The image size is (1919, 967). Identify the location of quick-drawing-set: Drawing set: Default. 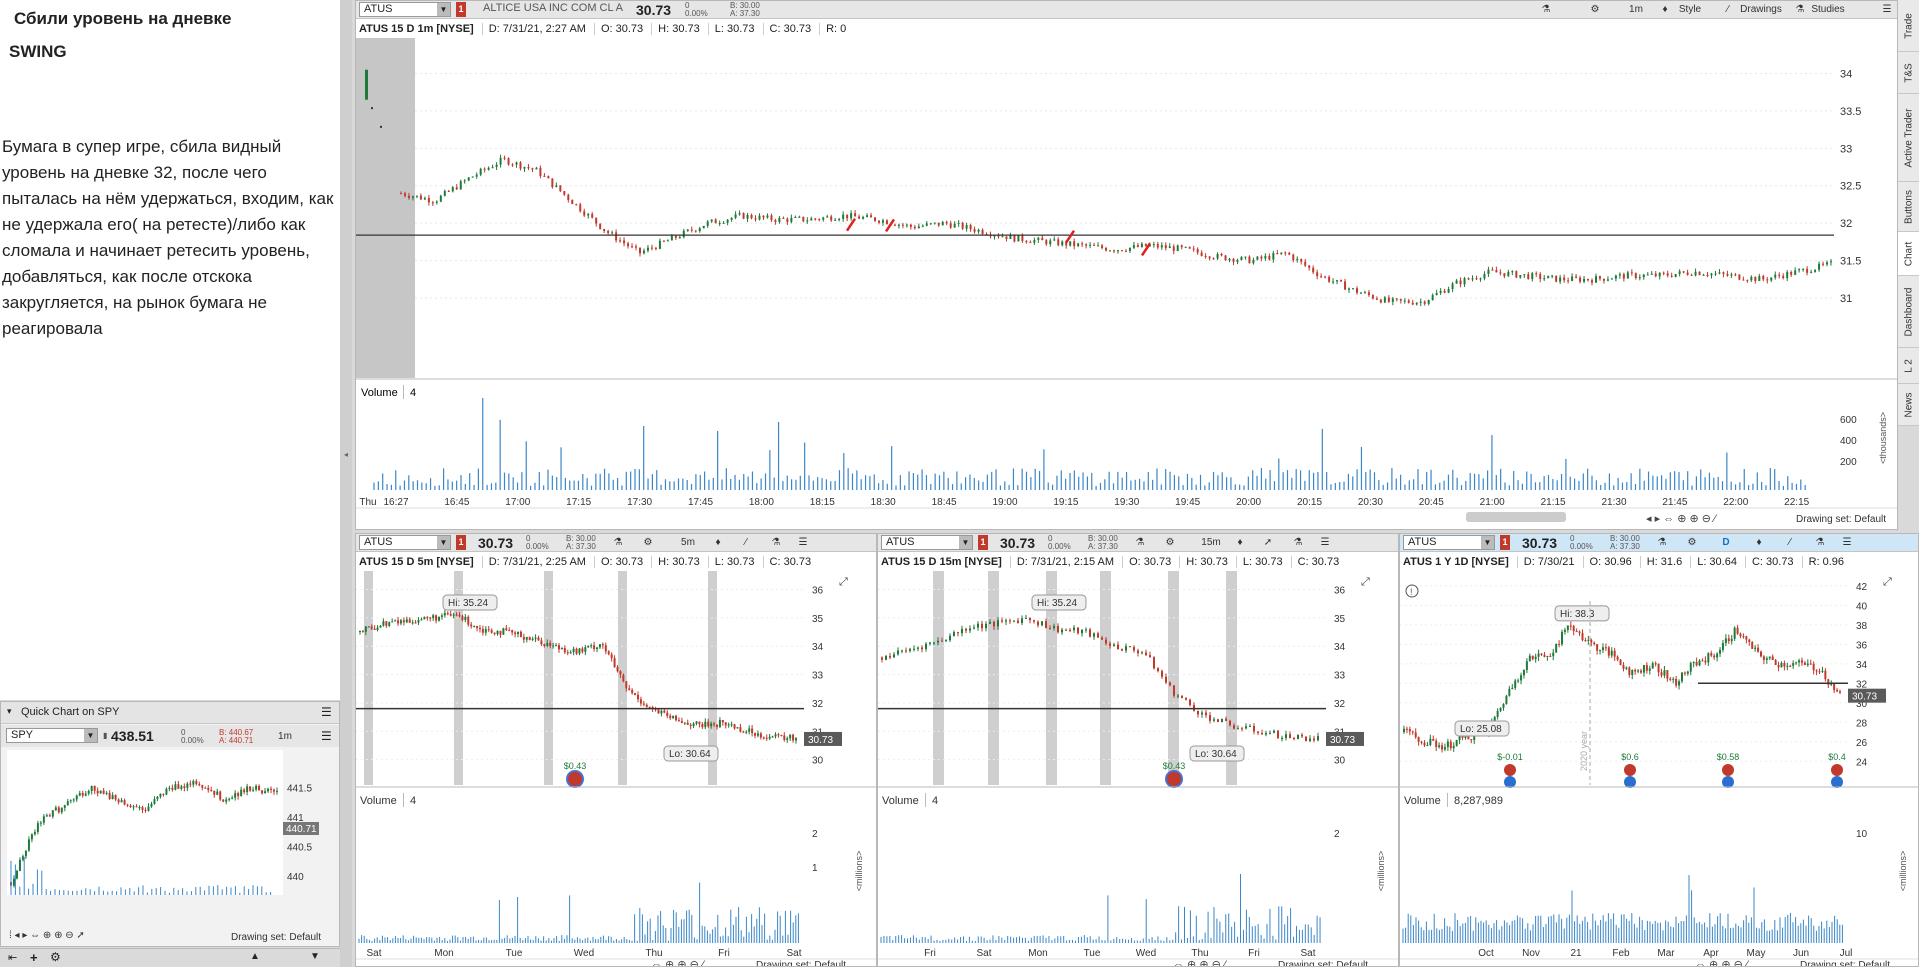
(276, 937).